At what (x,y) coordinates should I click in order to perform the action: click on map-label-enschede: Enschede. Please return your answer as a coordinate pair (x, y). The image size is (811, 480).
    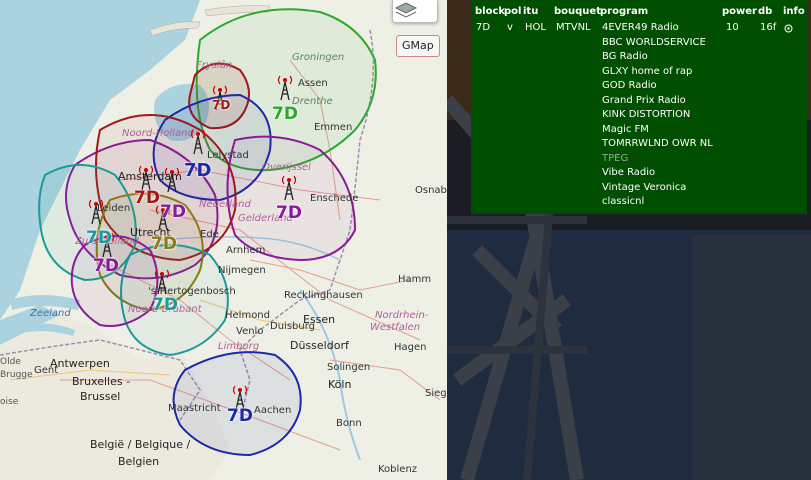
    Looking at the image, I should click on (334, 198).